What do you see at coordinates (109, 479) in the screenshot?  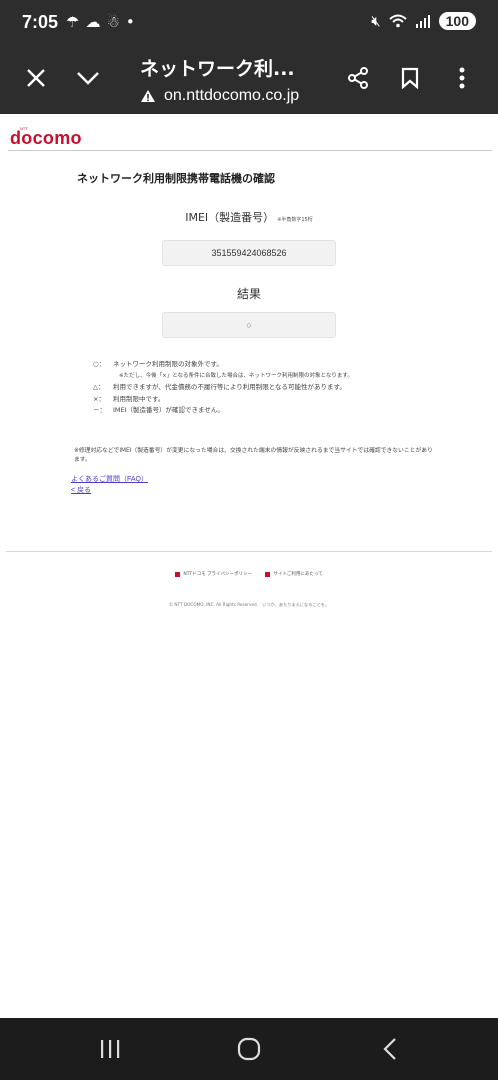 I see `faq-link: よくあるご質問（FAQ）` at bounding box center [109, 479].